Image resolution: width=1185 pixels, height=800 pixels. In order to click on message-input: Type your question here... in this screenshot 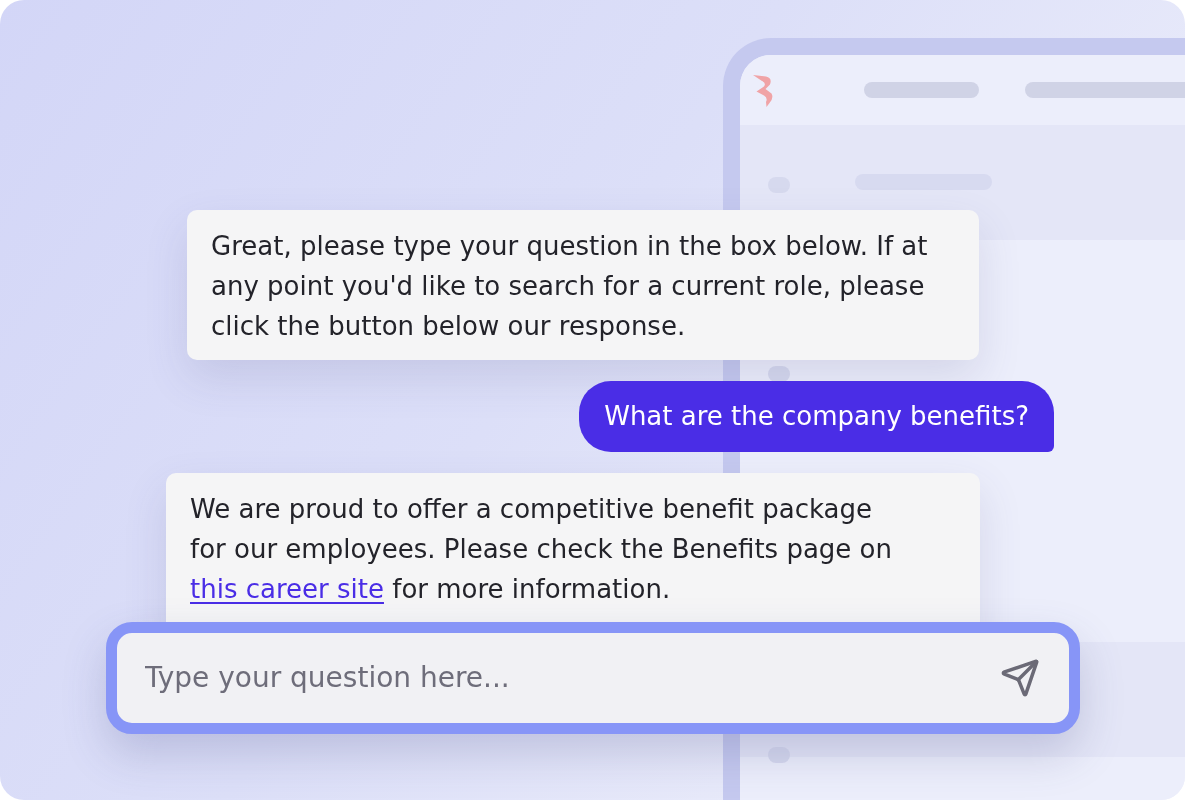, I will do `click(566, 678)`.